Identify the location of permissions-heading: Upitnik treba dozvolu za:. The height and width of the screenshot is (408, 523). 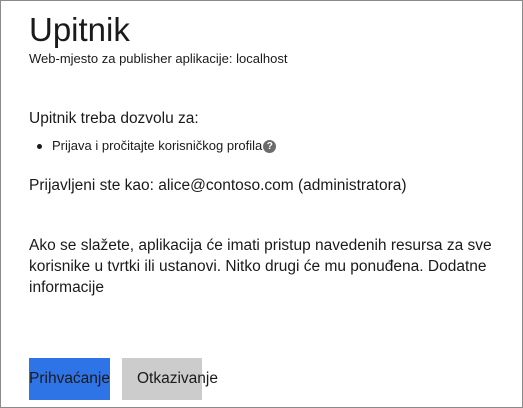
(114, 118).